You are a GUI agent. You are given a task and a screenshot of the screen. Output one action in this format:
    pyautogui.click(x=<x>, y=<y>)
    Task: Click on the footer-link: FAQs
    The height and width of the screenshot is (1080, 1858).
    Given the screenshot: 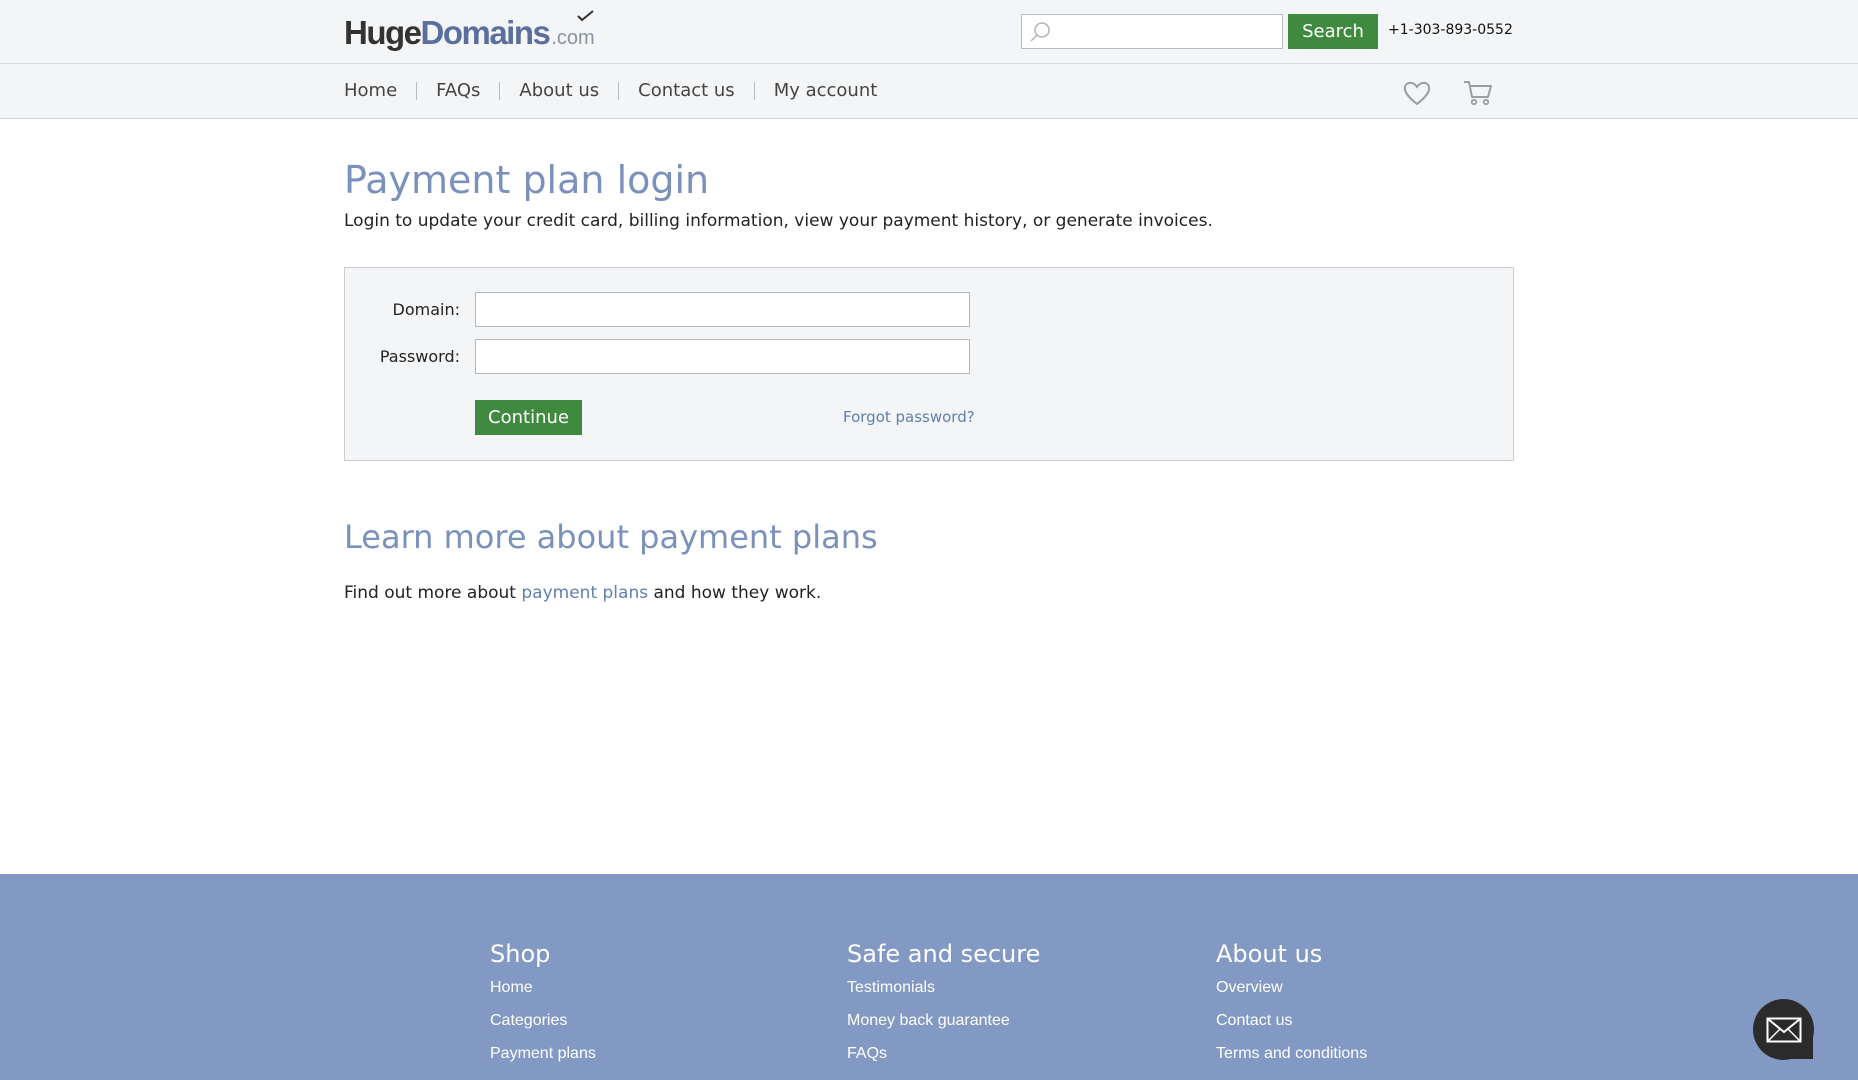 What is the action you would take?
    pyautogui.click(x=943, y=1060)
    